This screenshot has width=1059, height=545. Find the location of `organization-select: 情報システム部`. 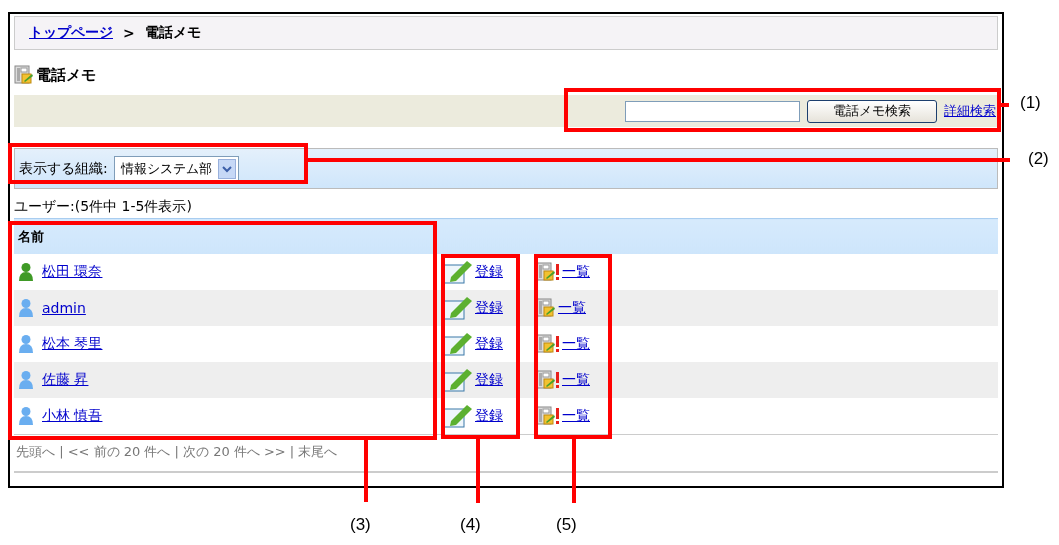

organization-select: 情報システム部 is located at coordinates (176, 168).